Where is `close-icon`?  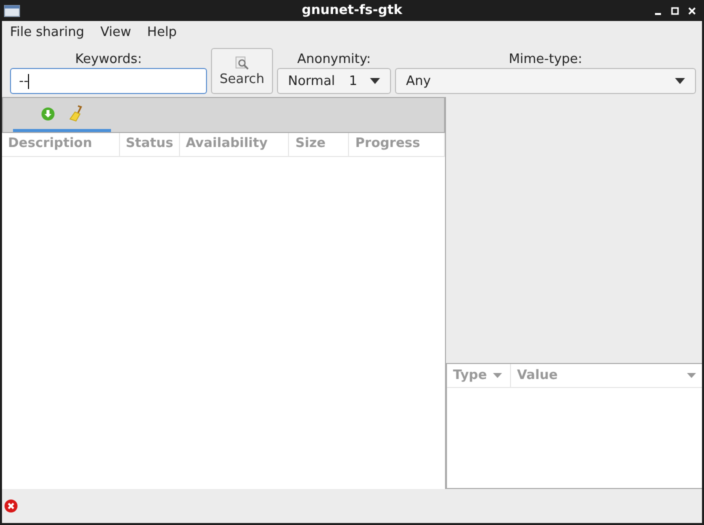 close-icon is located at coordinates (692, 10).